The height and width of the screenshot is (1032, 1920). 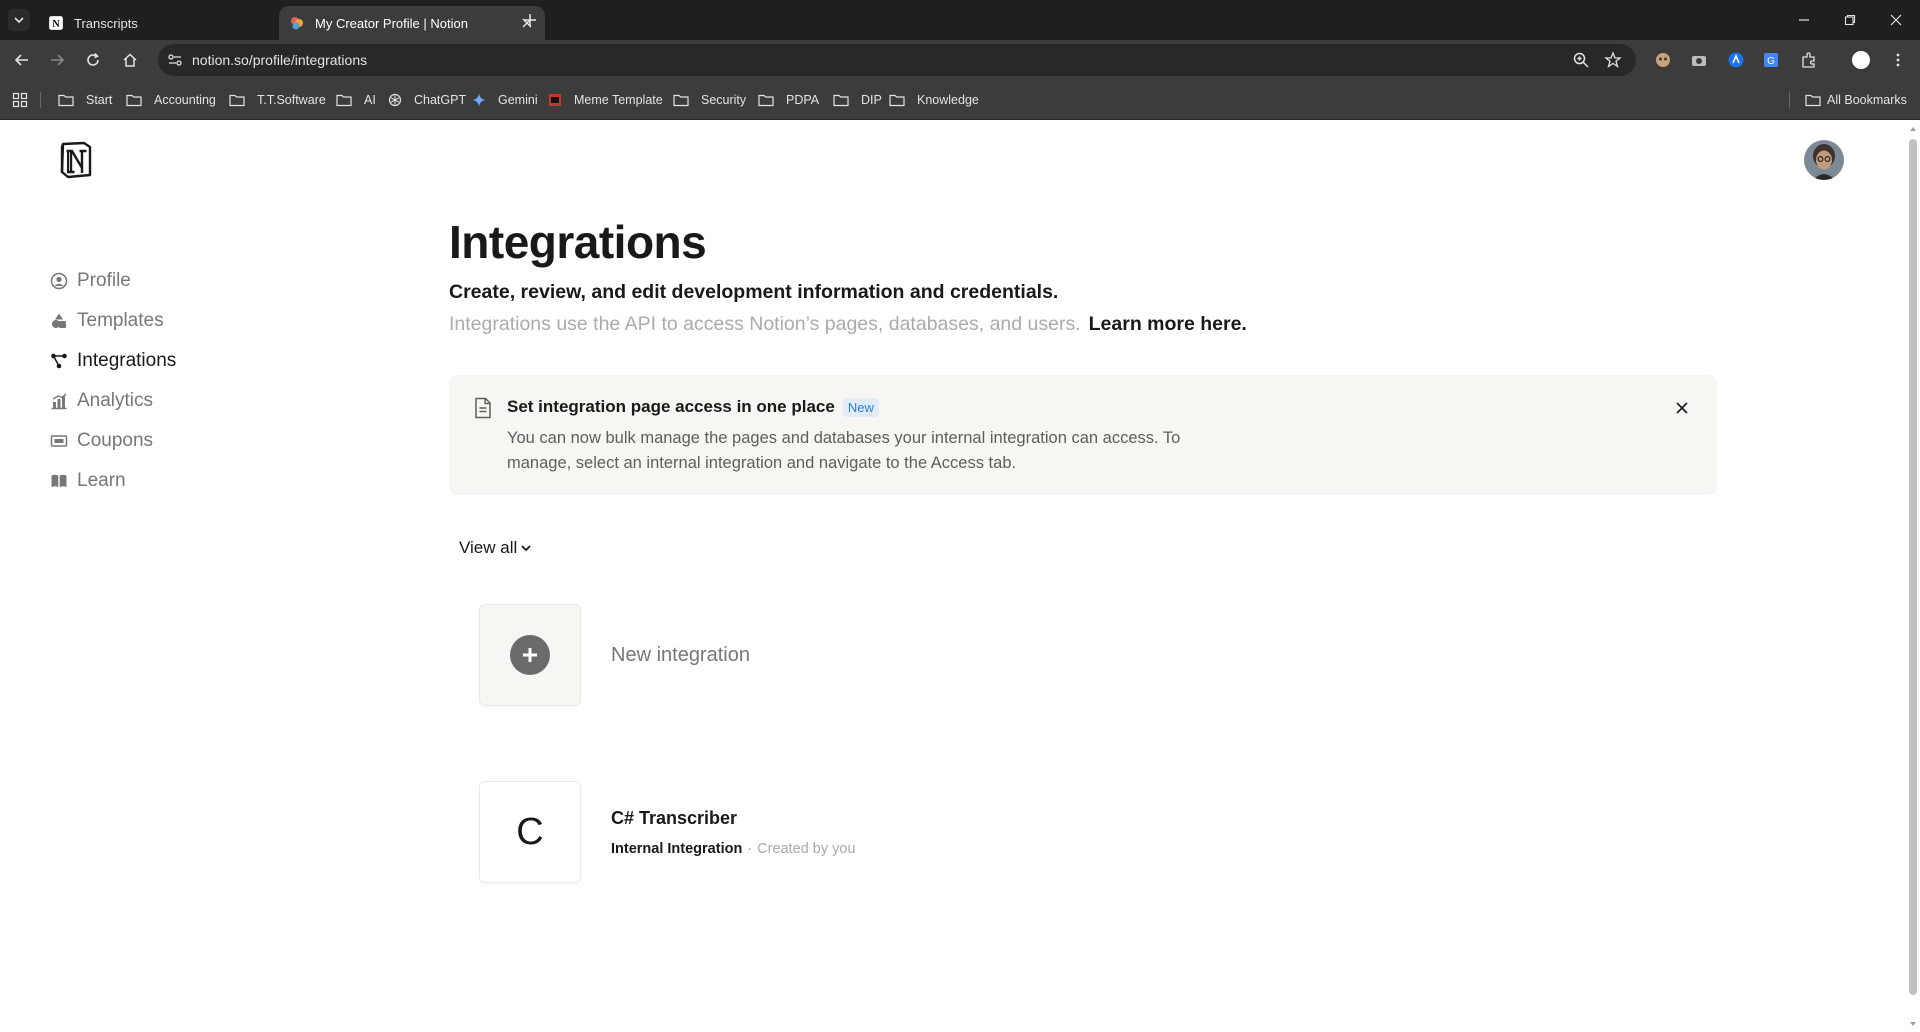 I want to click on scroll-up-arrow-icon, so click(x=1913, y=129).